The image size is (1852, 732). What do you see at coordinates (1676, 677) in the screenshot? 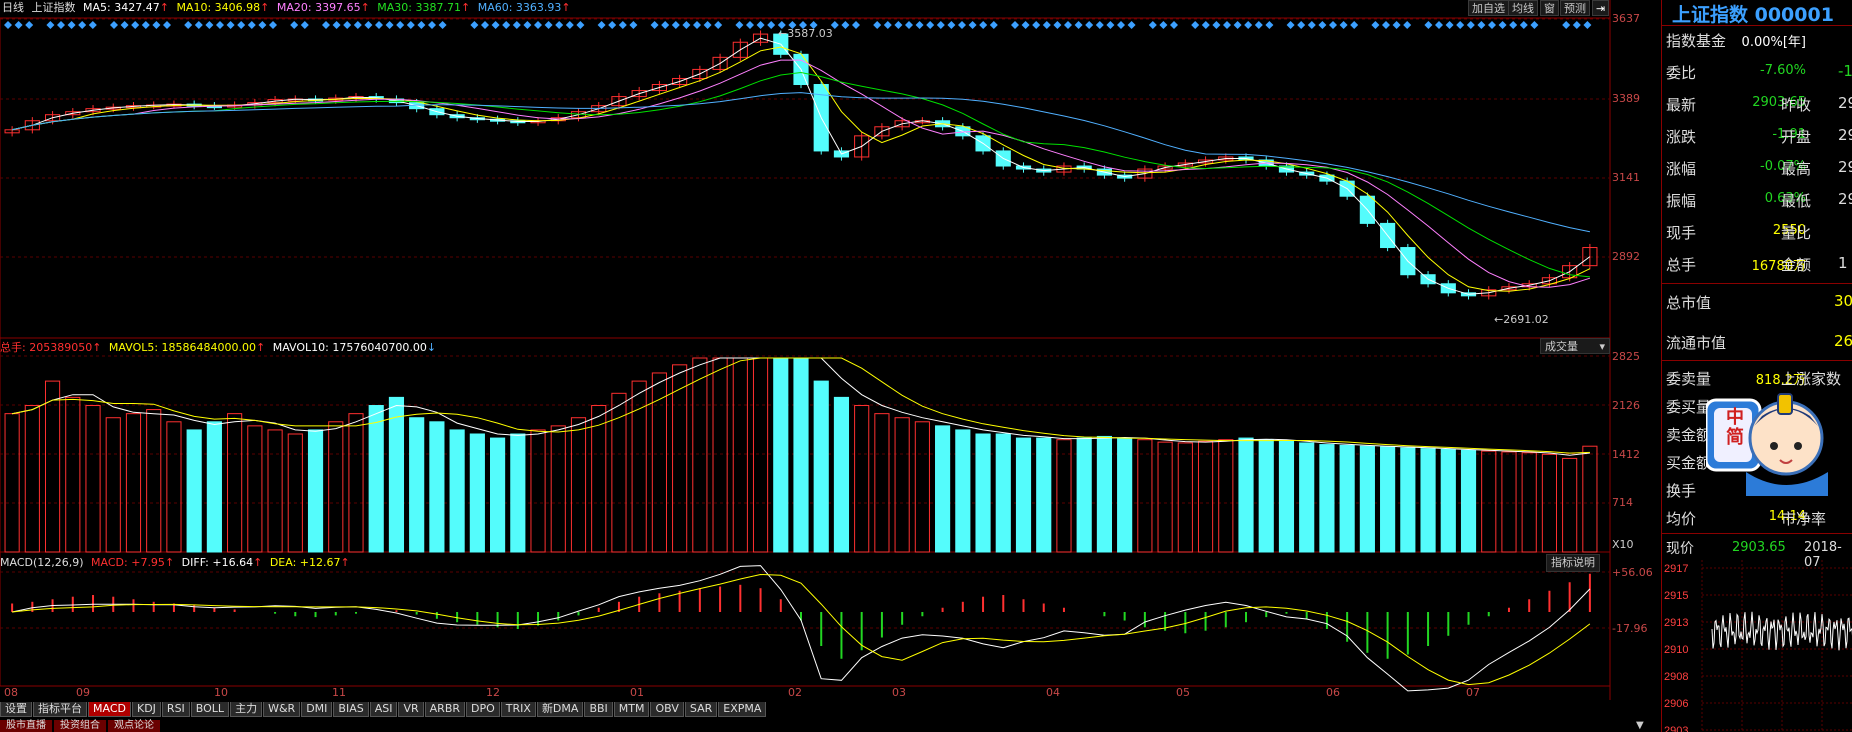
I see `mini-tick: 2908` at bounding box center [1676, 677].